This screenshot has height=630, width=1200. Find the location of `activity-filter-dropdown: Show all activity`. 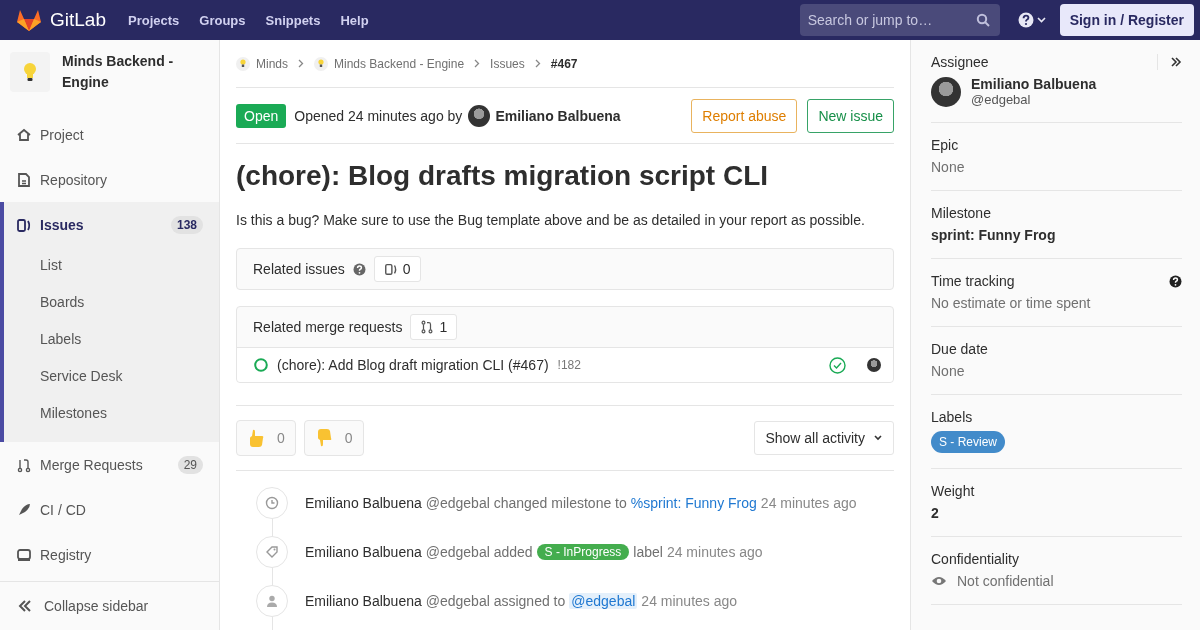

activity-filter-dropdown: Show all activity is located at coordinates (824, 438).